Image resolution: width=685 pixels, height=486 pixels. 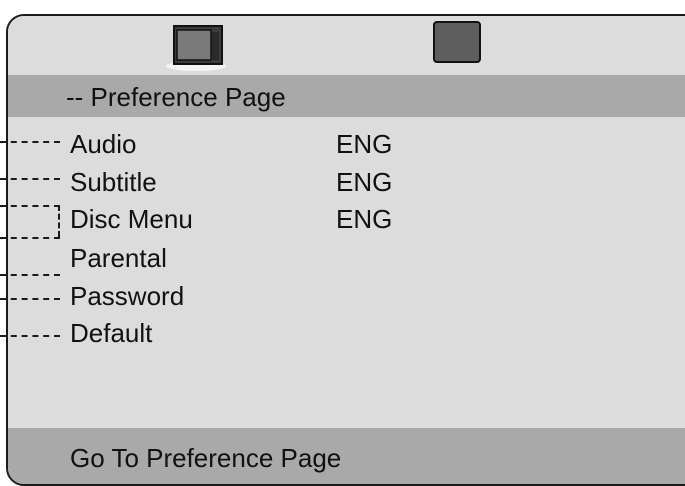 What do you see at coordinates (30, 142) in the screenshot?
I see `leader-line-audio` at bounding box center [30, 142].